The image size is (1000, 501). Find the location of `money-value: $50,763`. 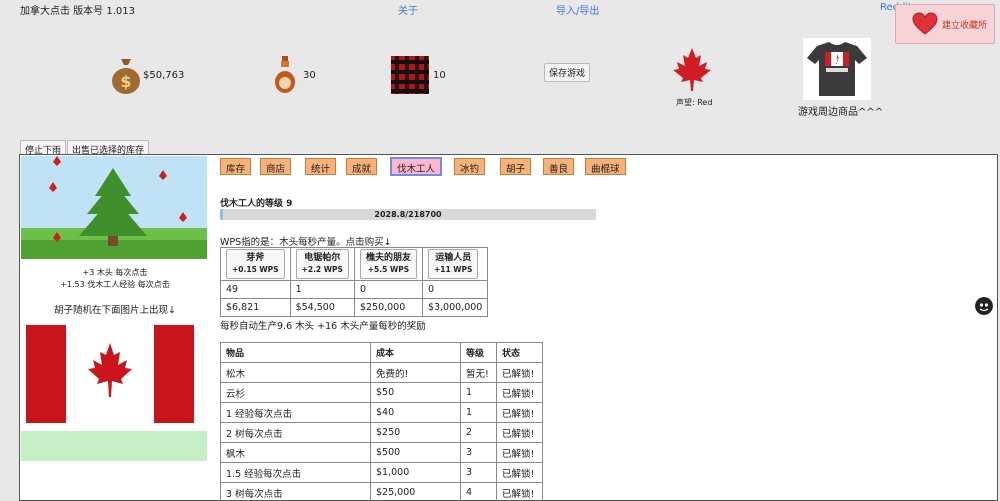

money-value: $50,763 is located at coordinates (164, 75).